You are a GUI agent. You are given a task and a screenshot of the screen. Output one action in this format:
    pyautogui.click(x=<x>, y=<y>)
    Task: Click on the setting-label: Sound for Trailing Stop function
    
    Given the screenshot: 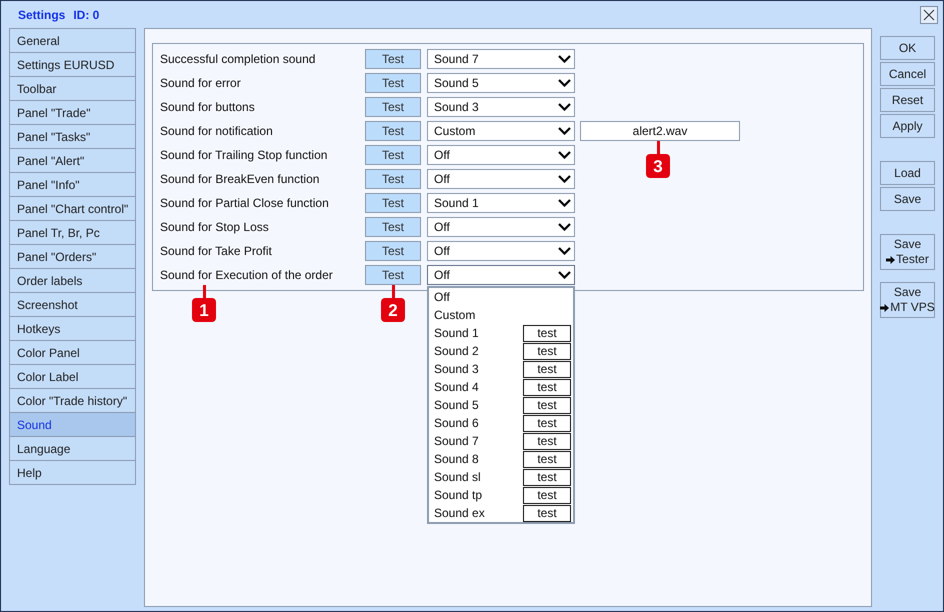 What is the action you would take?
    pyautogui.click(x=244, y=155)
    